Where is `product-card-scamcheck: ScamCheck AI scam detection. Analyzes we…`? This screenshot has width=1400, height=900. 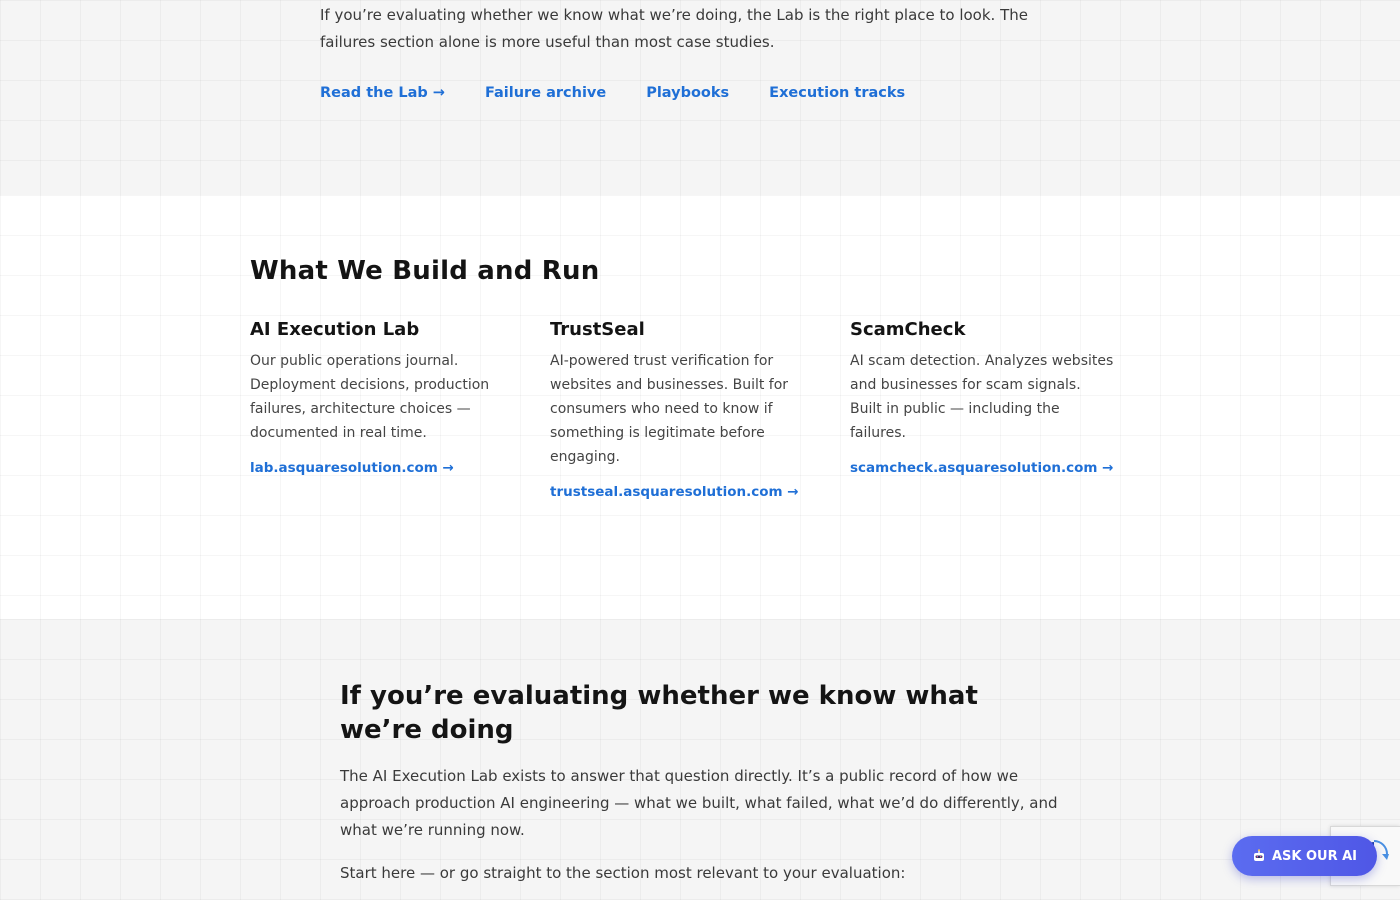 product-card-scamcheck: ScamCheck AI scam detection. Analyzes we… is located at coordinates (1000, 409).